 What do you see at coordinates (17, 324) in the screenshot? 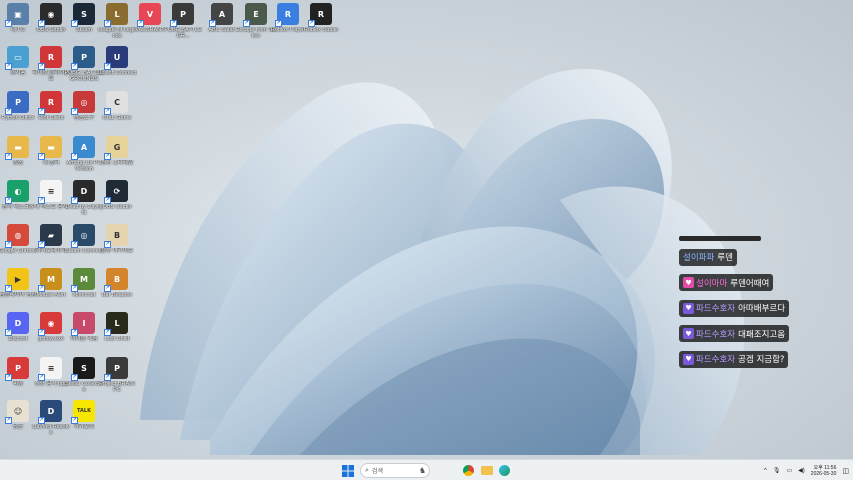
I see `app-icon: D ↗` at bounding box center [17, 324].